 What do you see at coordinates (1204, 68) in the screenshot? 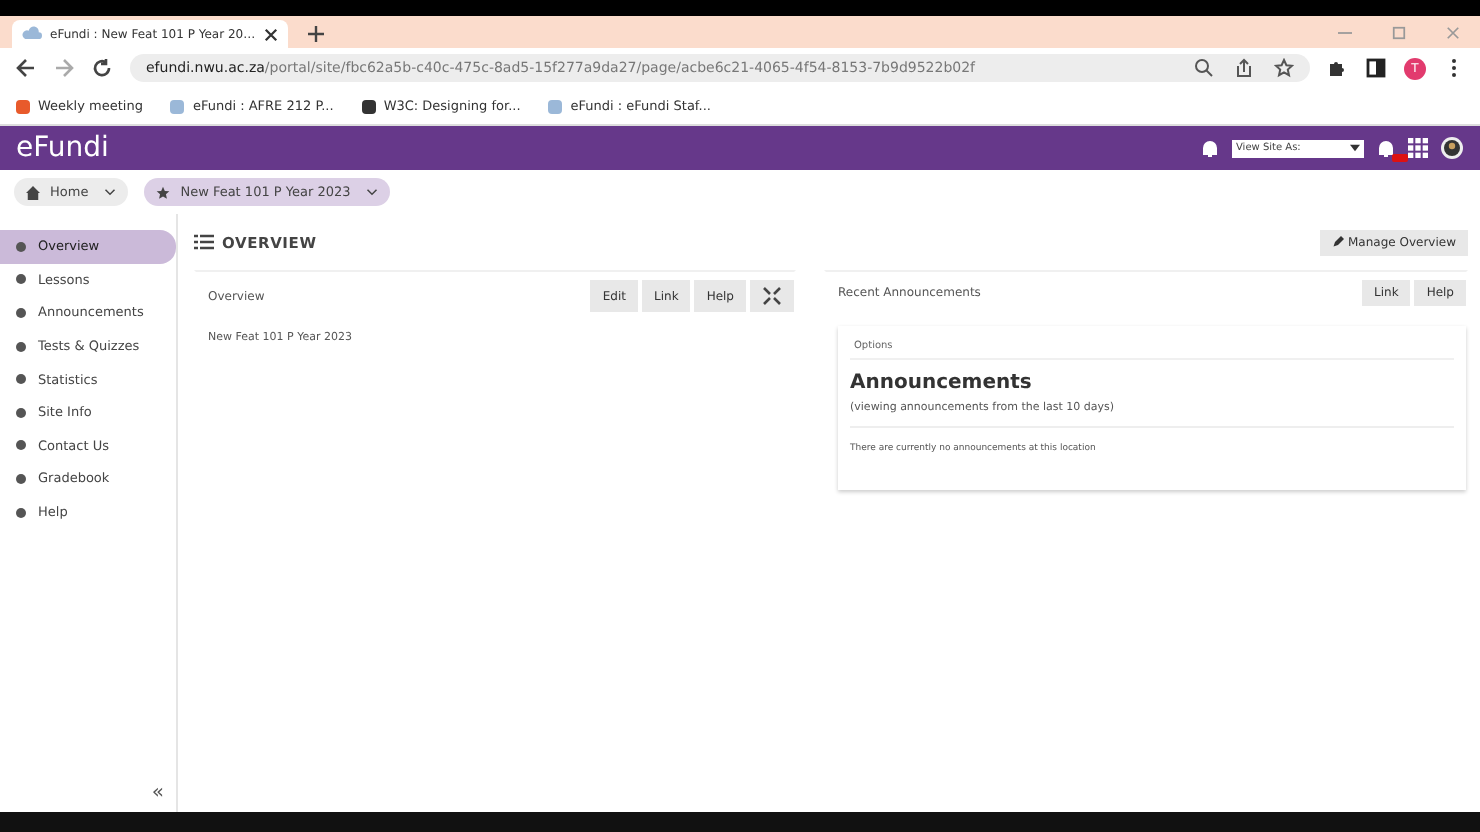
I see `zoom-icon` at bounding box center [1204, 68].